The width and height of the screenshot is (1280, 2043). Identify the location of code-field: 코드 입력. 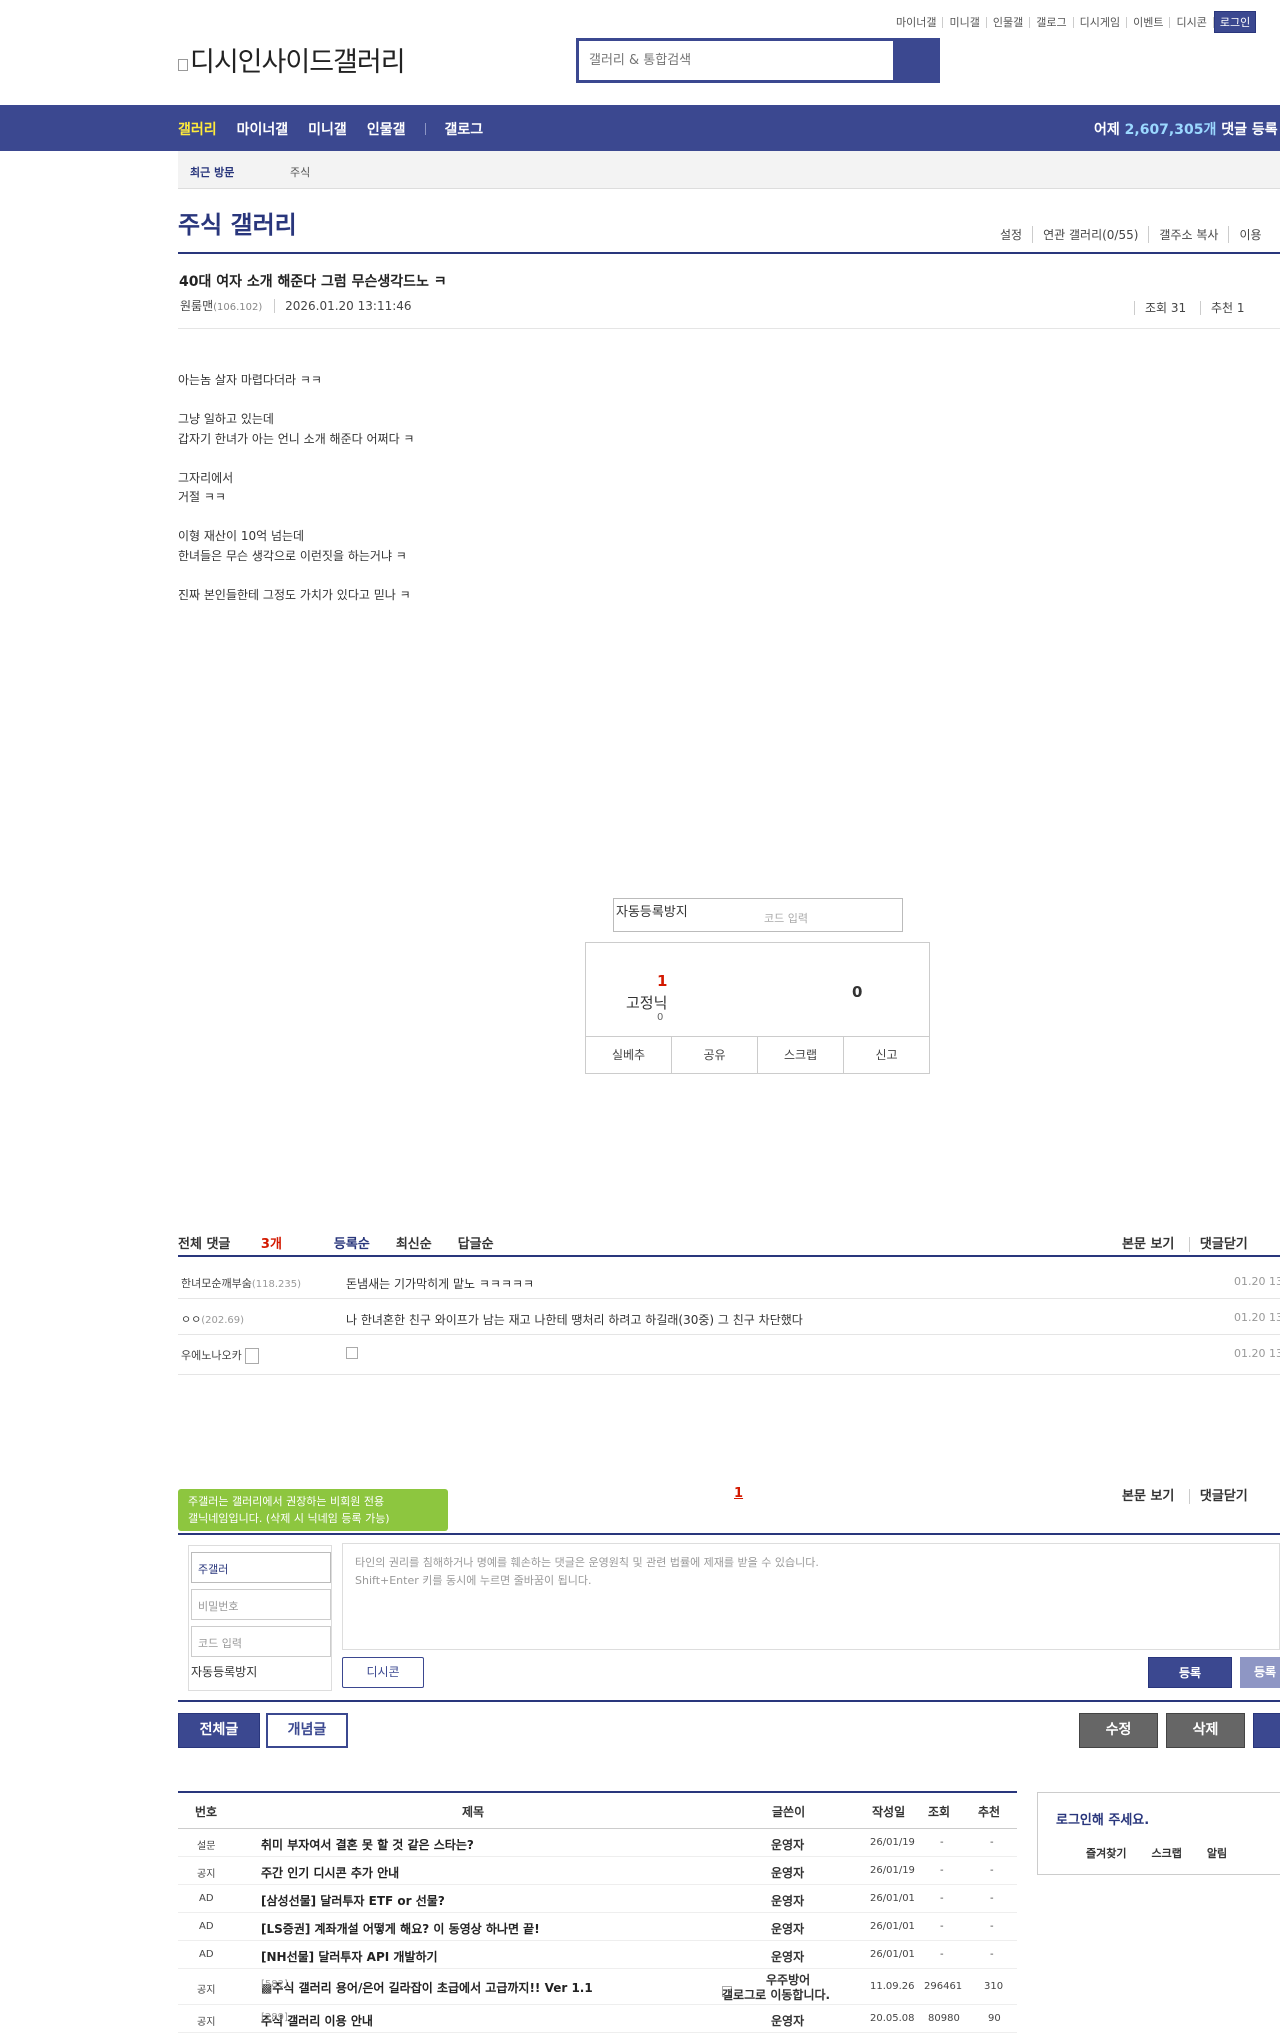
(261, 1641).